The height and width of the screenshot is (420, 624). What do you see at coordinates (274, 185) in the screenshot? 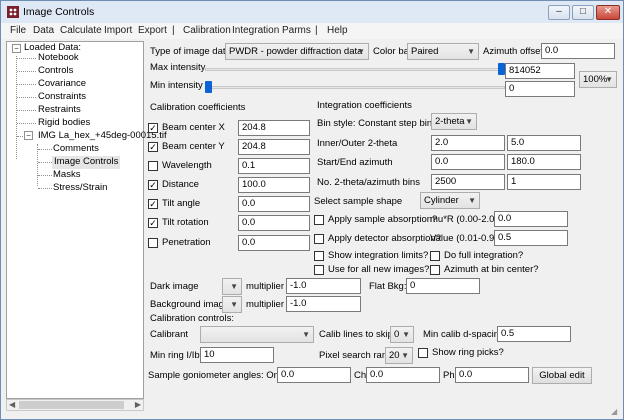
I see `distance-input: 100.0` at bounding box center [274, 185].